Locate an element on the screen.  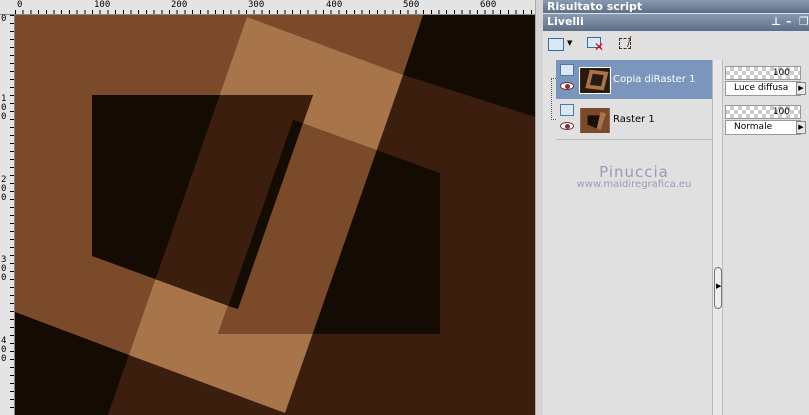
script-output-title: Risultato script is located at coordinates (595, 6).